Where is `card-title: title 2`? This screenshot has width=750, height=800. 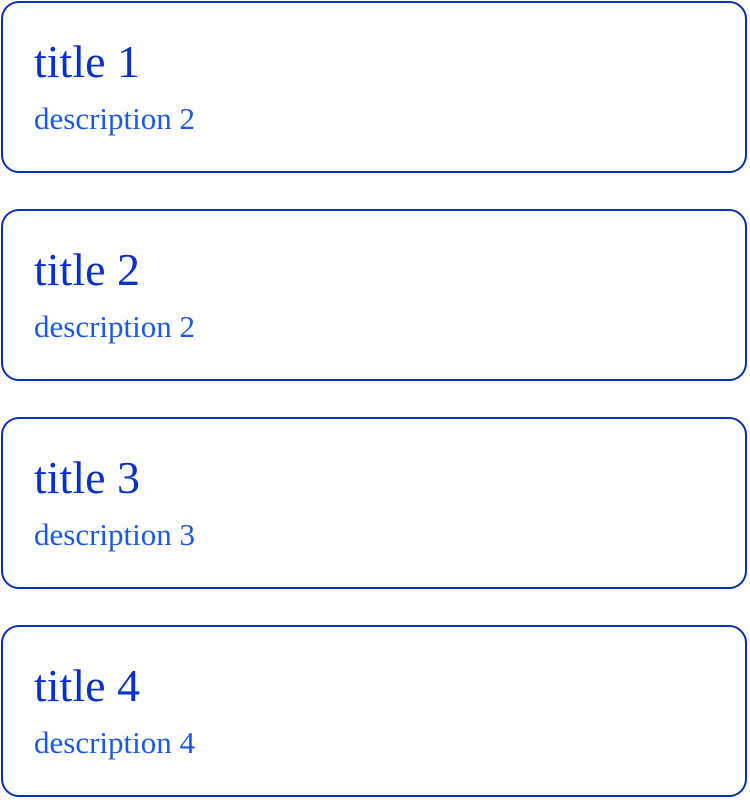 card-title: title 2 is located at coordinates (87, 269).